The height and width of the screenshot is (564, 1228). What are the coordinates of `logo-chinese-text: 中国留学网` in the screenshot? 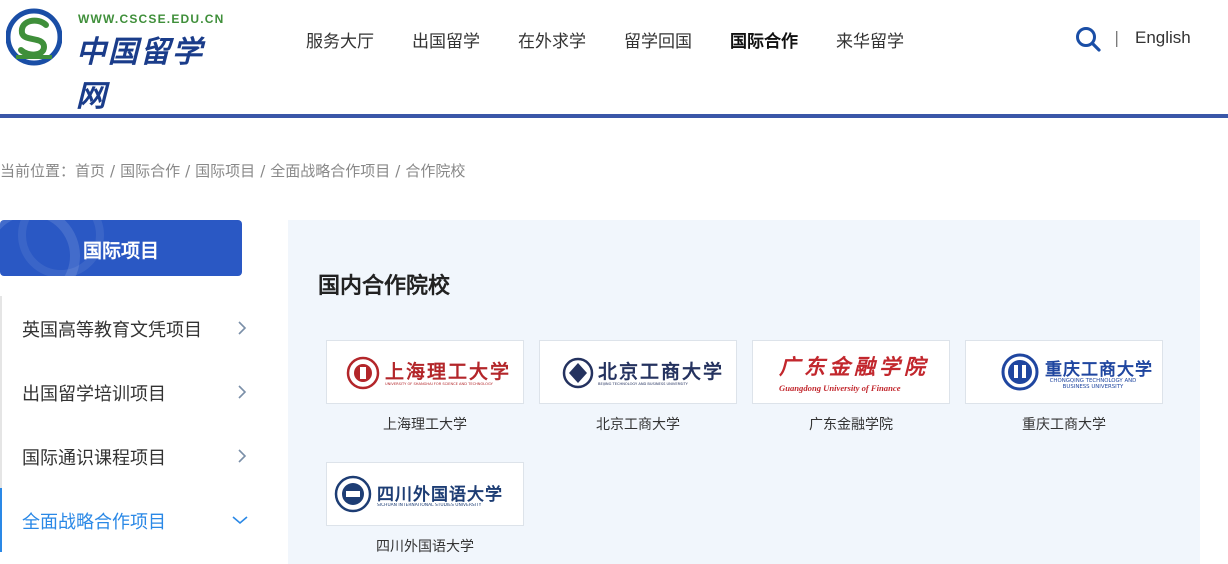 It's located at (140, 74).